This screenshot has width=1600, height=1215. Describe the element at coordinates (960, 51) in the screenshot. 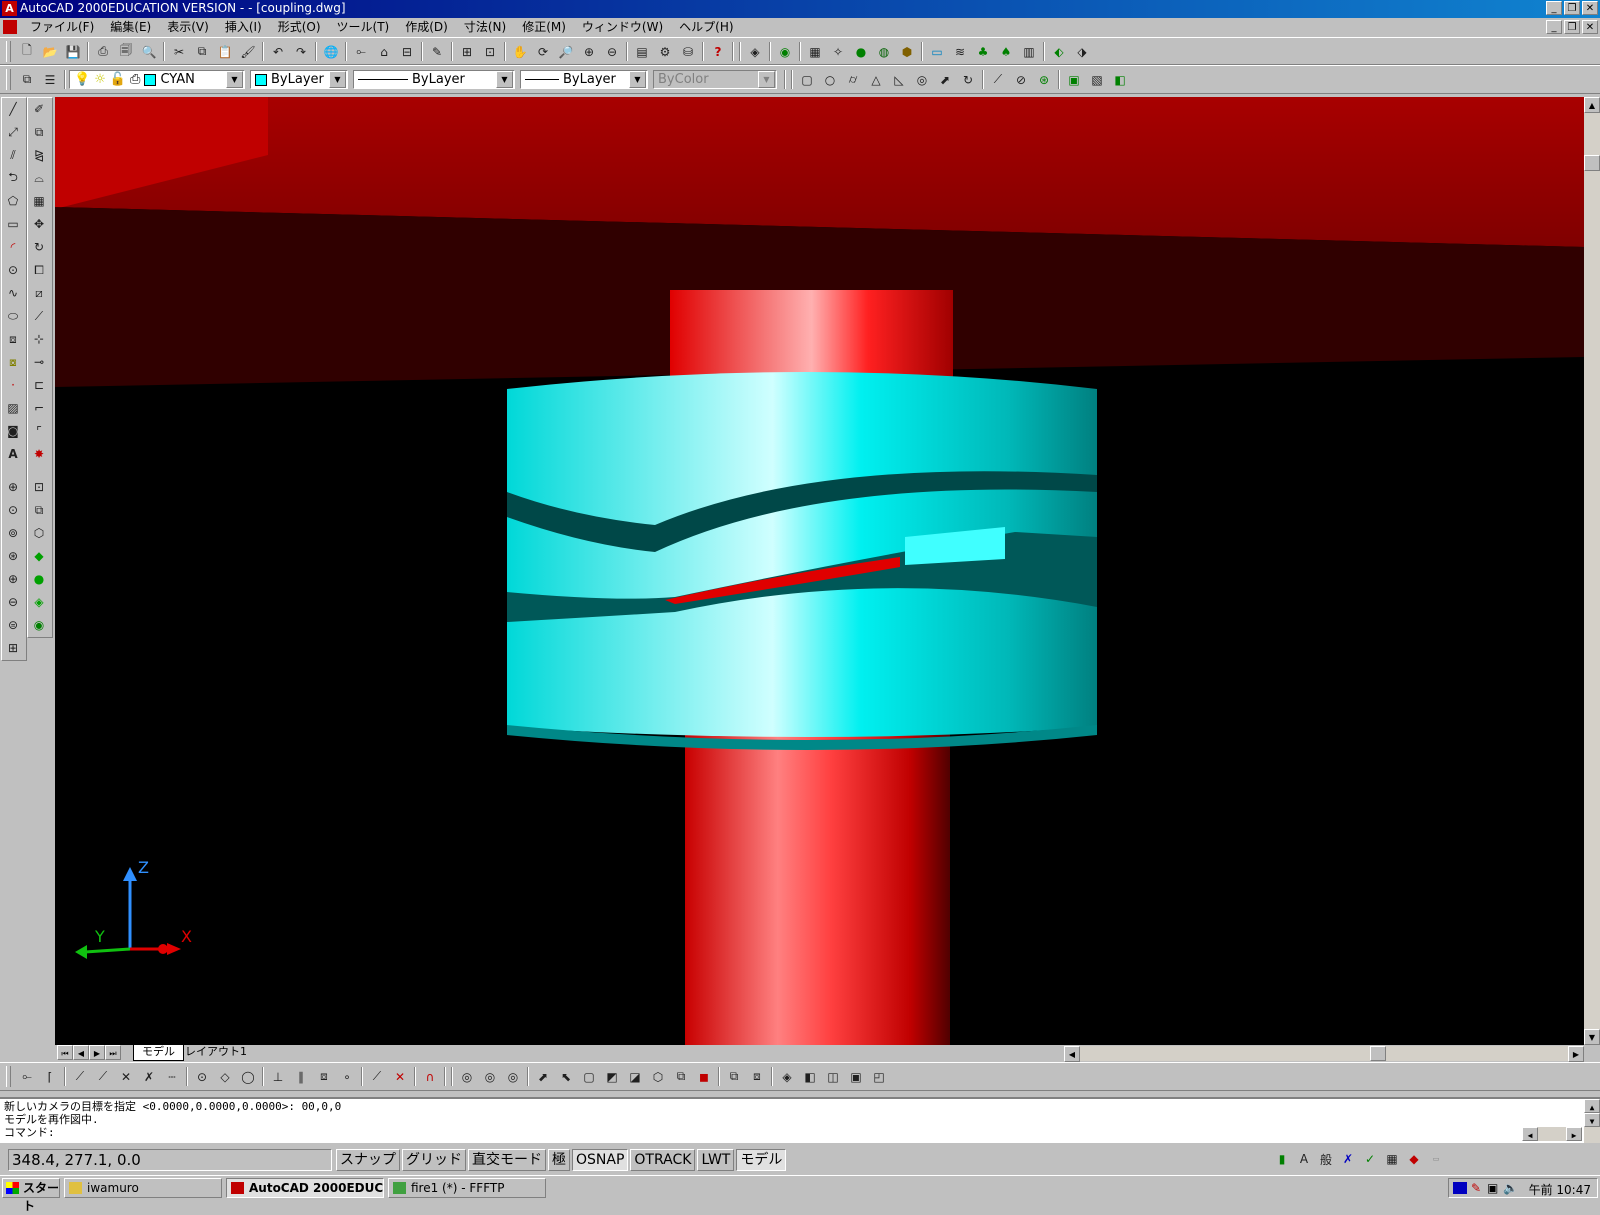

I see `fog-icon: ≋` at that location.